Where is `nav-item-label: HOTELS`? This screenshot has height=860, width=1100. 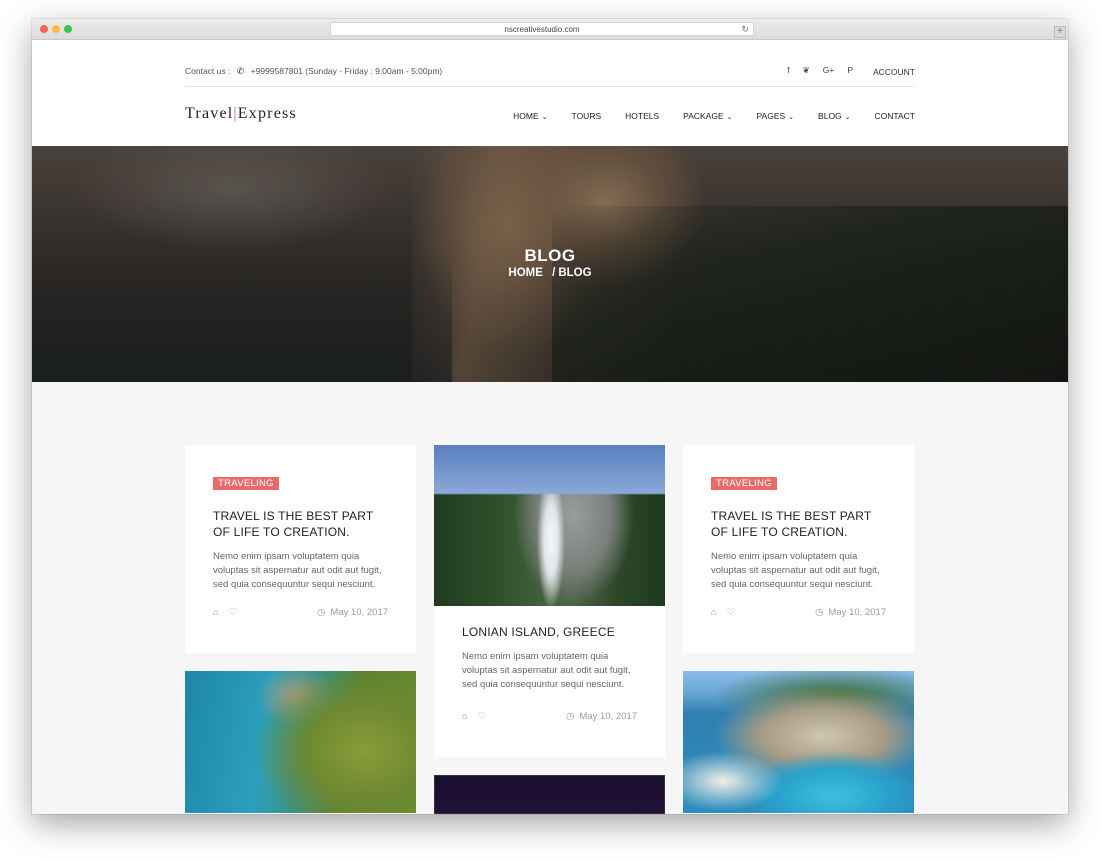 nav-item-label: HOTELS is located at coordinates (642, 116).